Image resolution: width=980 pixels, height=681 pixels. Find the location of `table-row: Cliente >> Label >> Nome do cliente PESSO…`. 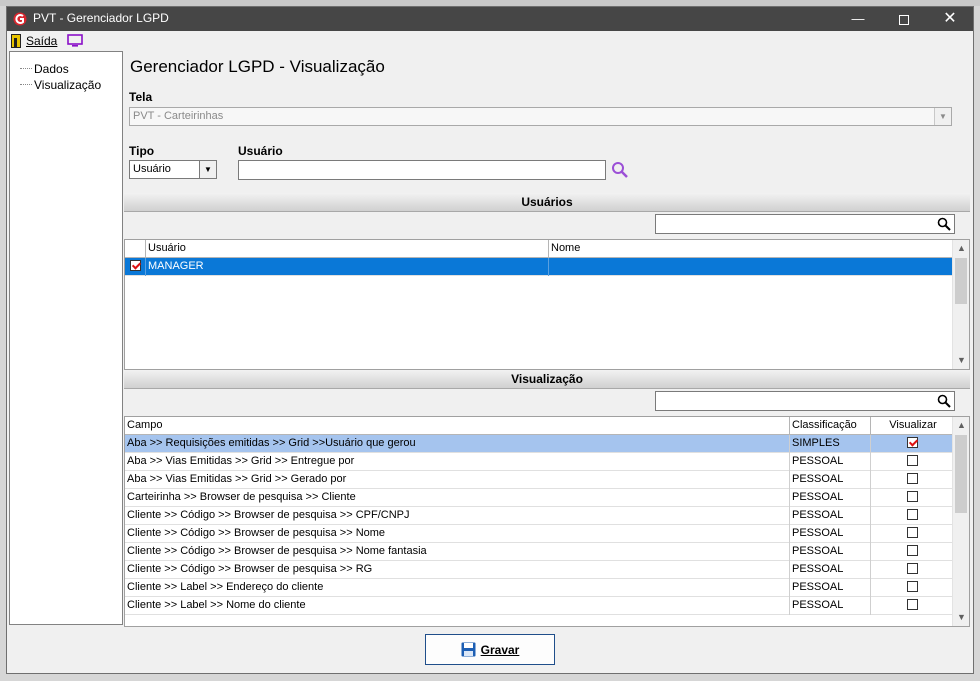

table-row: Cliente >> Label >> Nome do cliente PESSO… is located at coordinates (539, 606).